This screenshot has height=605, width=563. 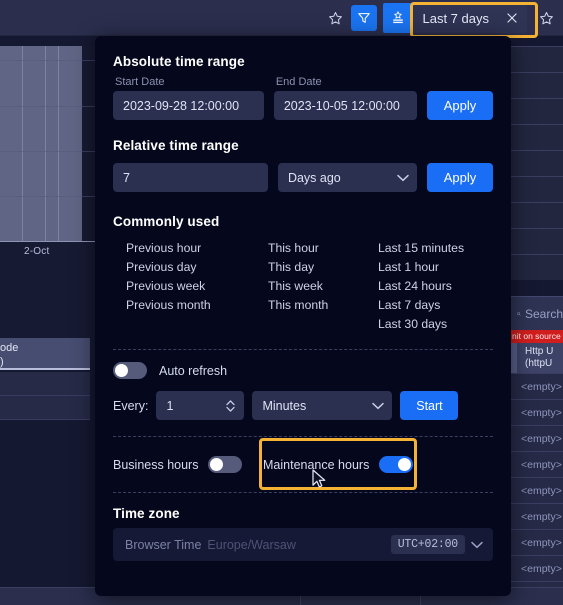 What do you see at coordinates (281, 18) in the screenshot?
I see `toolbar: Last 7 days` at bounding box center [281, 18].